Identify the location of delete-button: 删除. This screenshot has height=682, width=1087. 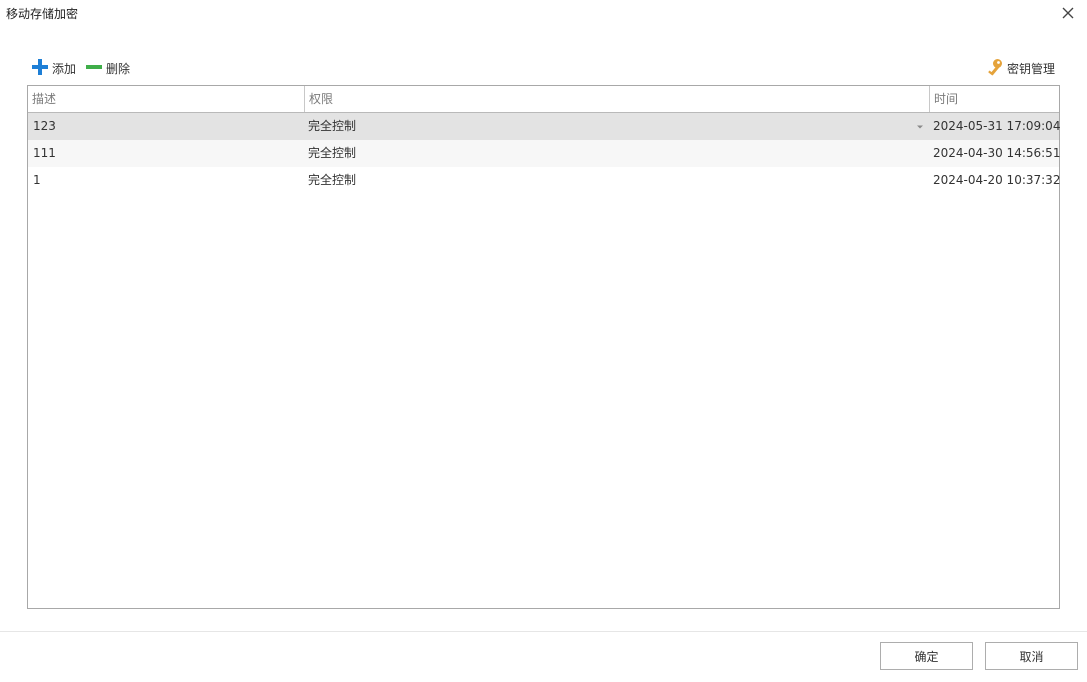
(108, 68).